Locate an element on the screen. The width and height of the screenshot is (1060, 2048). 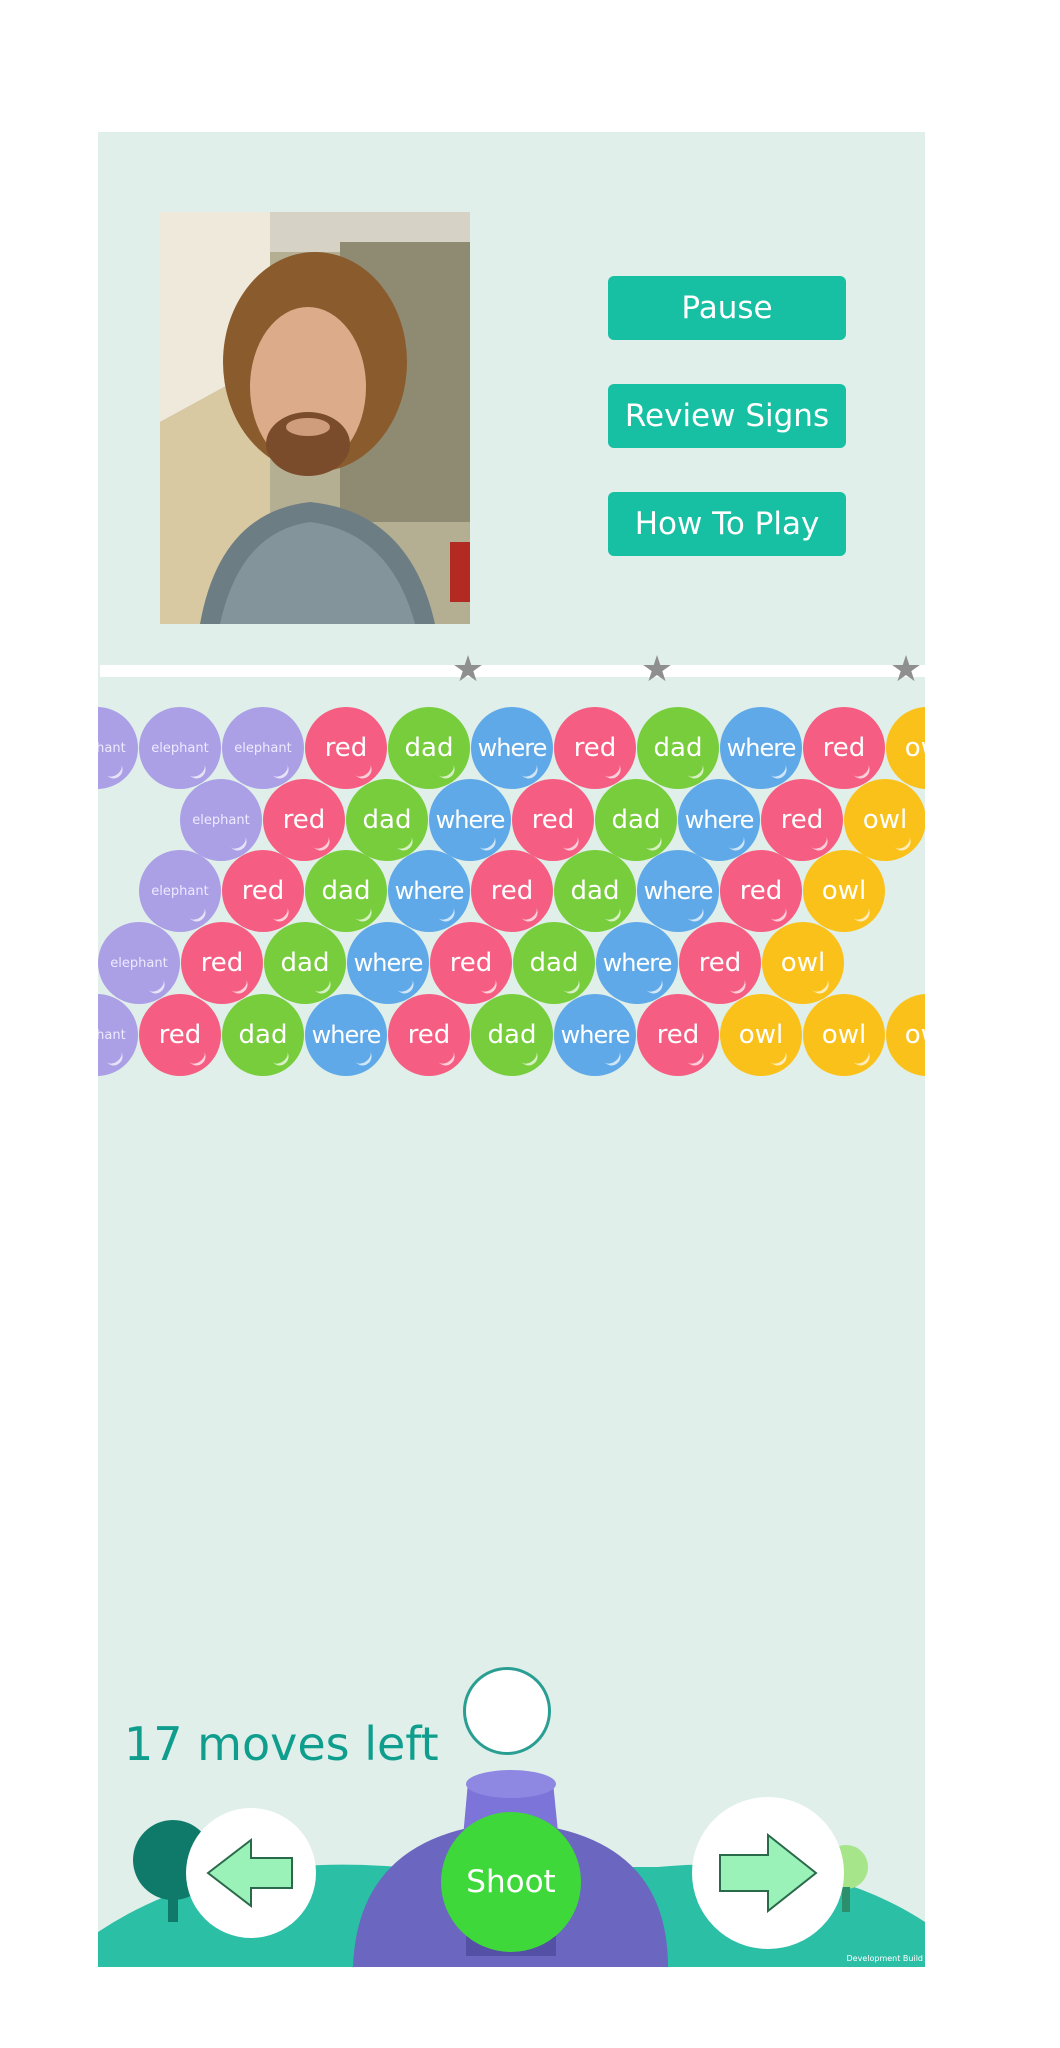
left-arrow-icon is located at coordinates (249, 1873).